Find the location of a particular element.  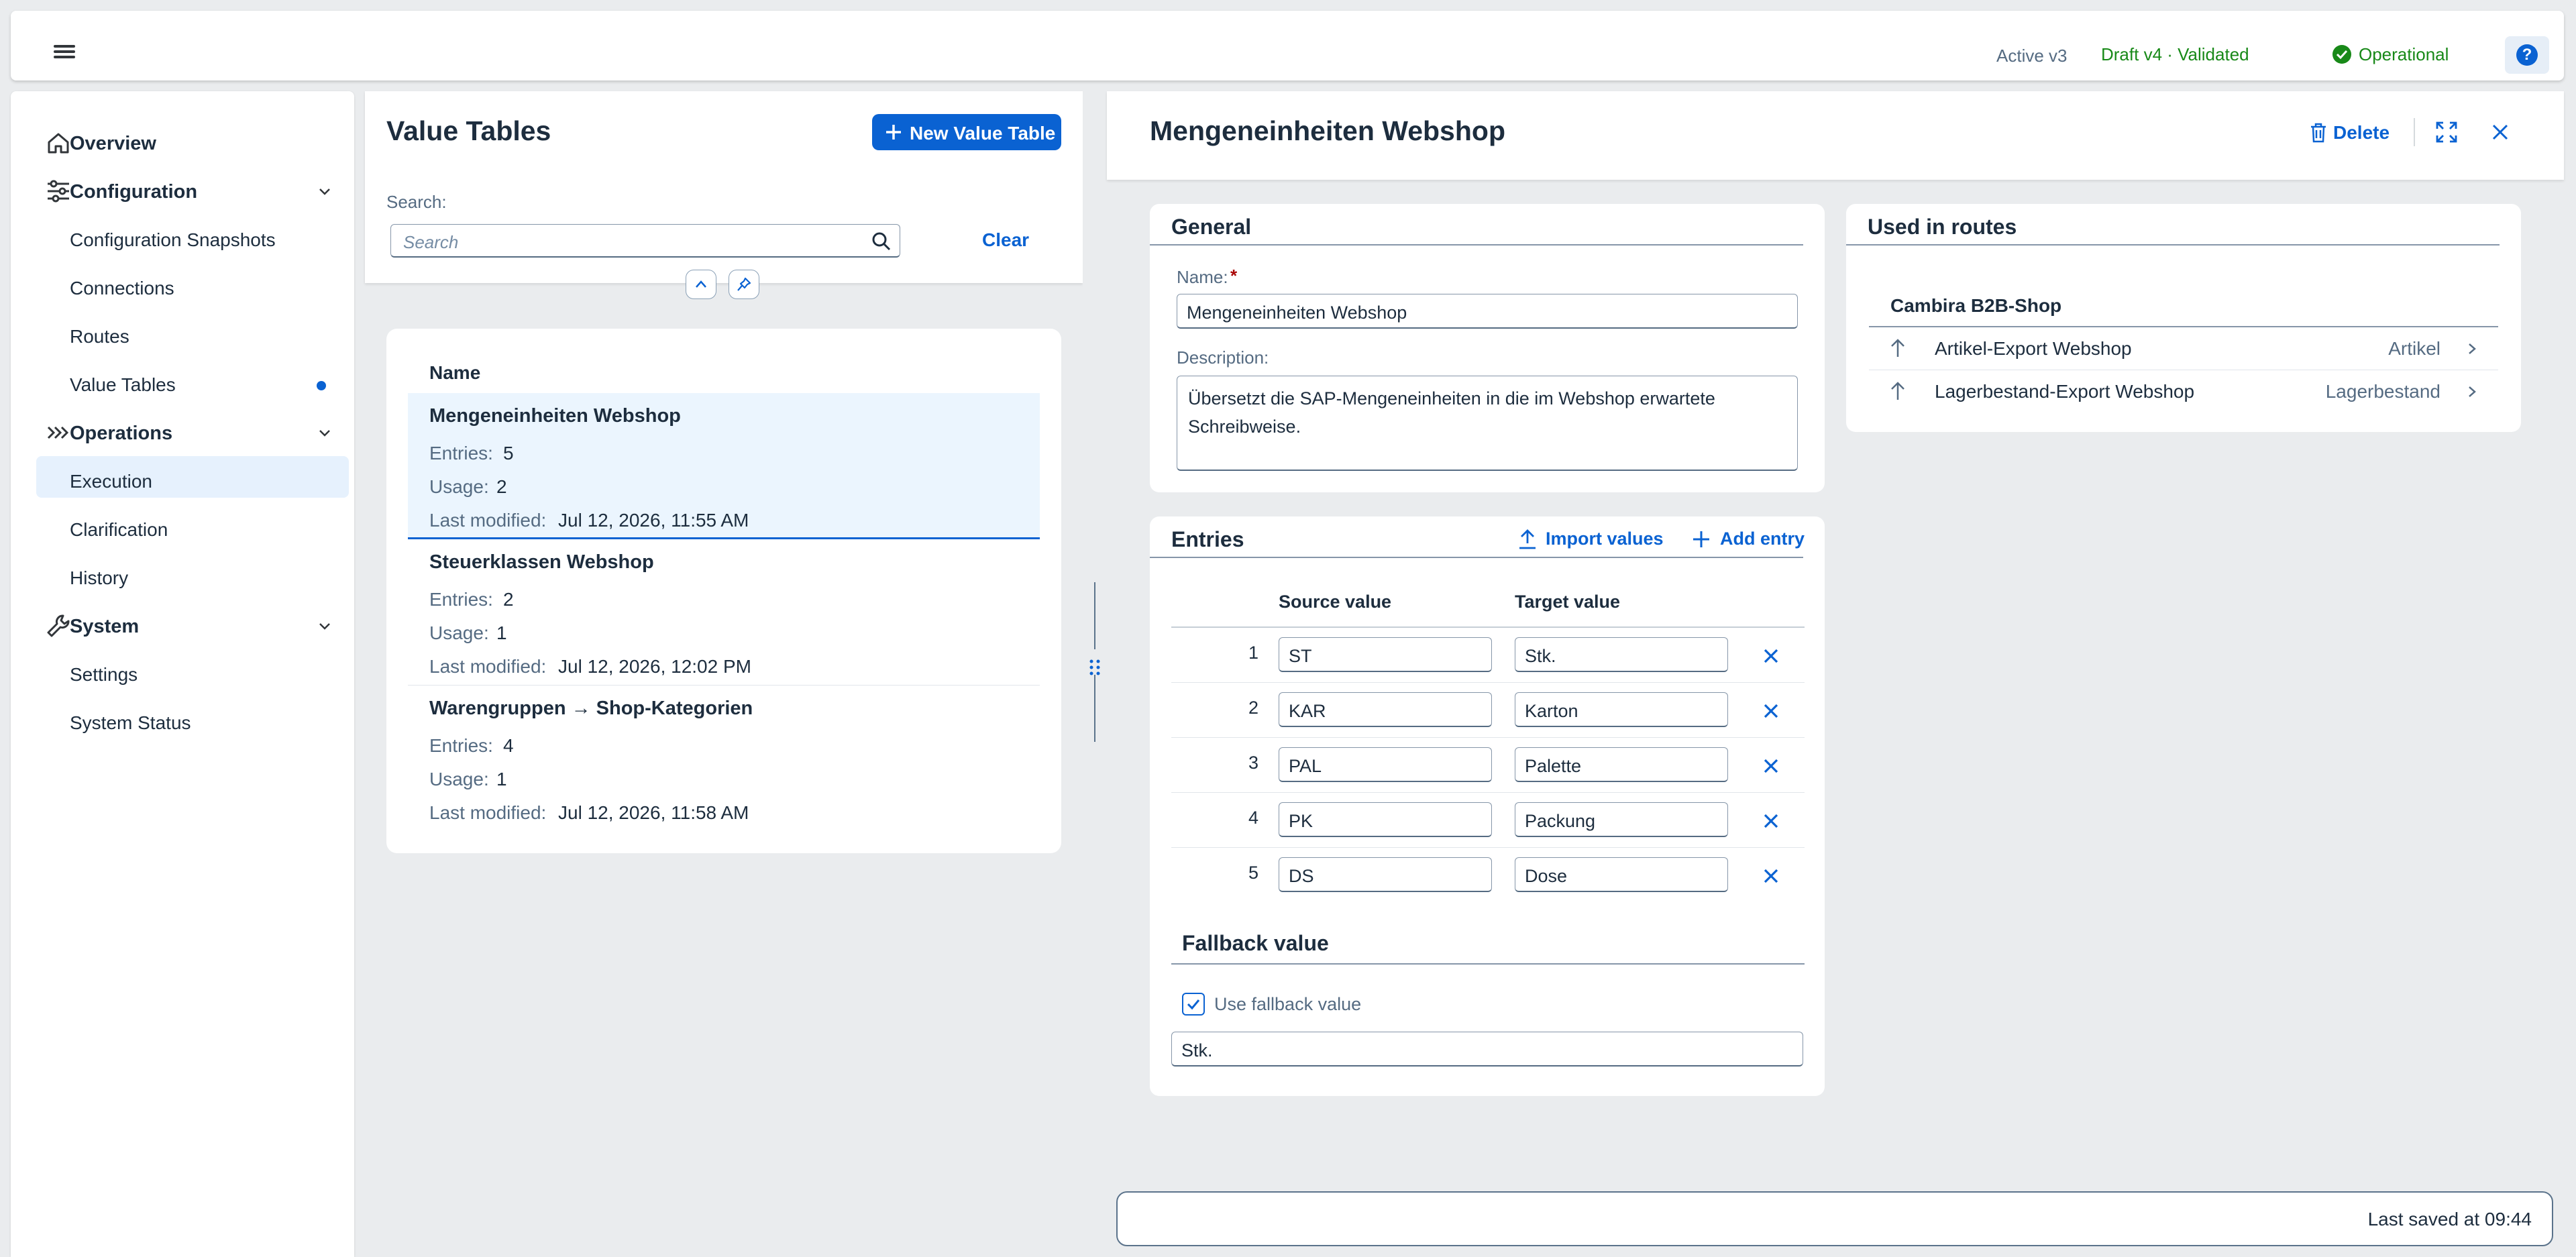

menu-icon is located at coordinates (64, 52).